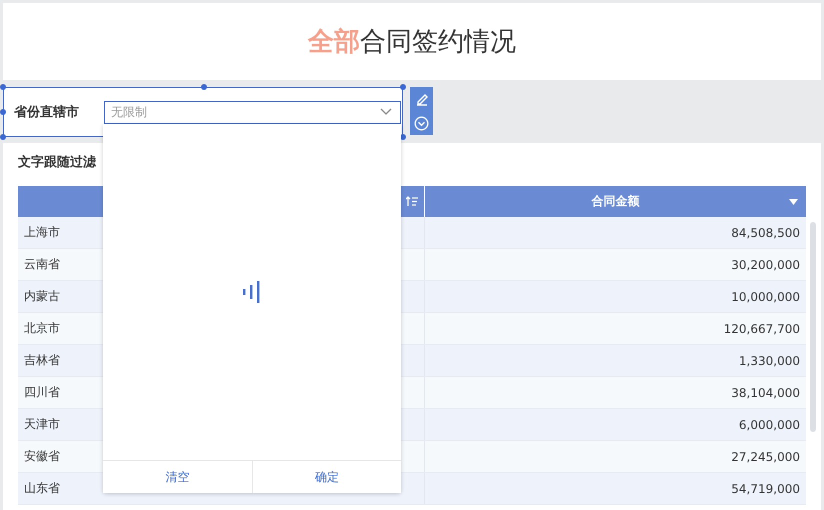 Image resolution: width=824 pixels, height=510 pixels. I want to click on table-cell-text: 38,104,000, so click(765, 393).